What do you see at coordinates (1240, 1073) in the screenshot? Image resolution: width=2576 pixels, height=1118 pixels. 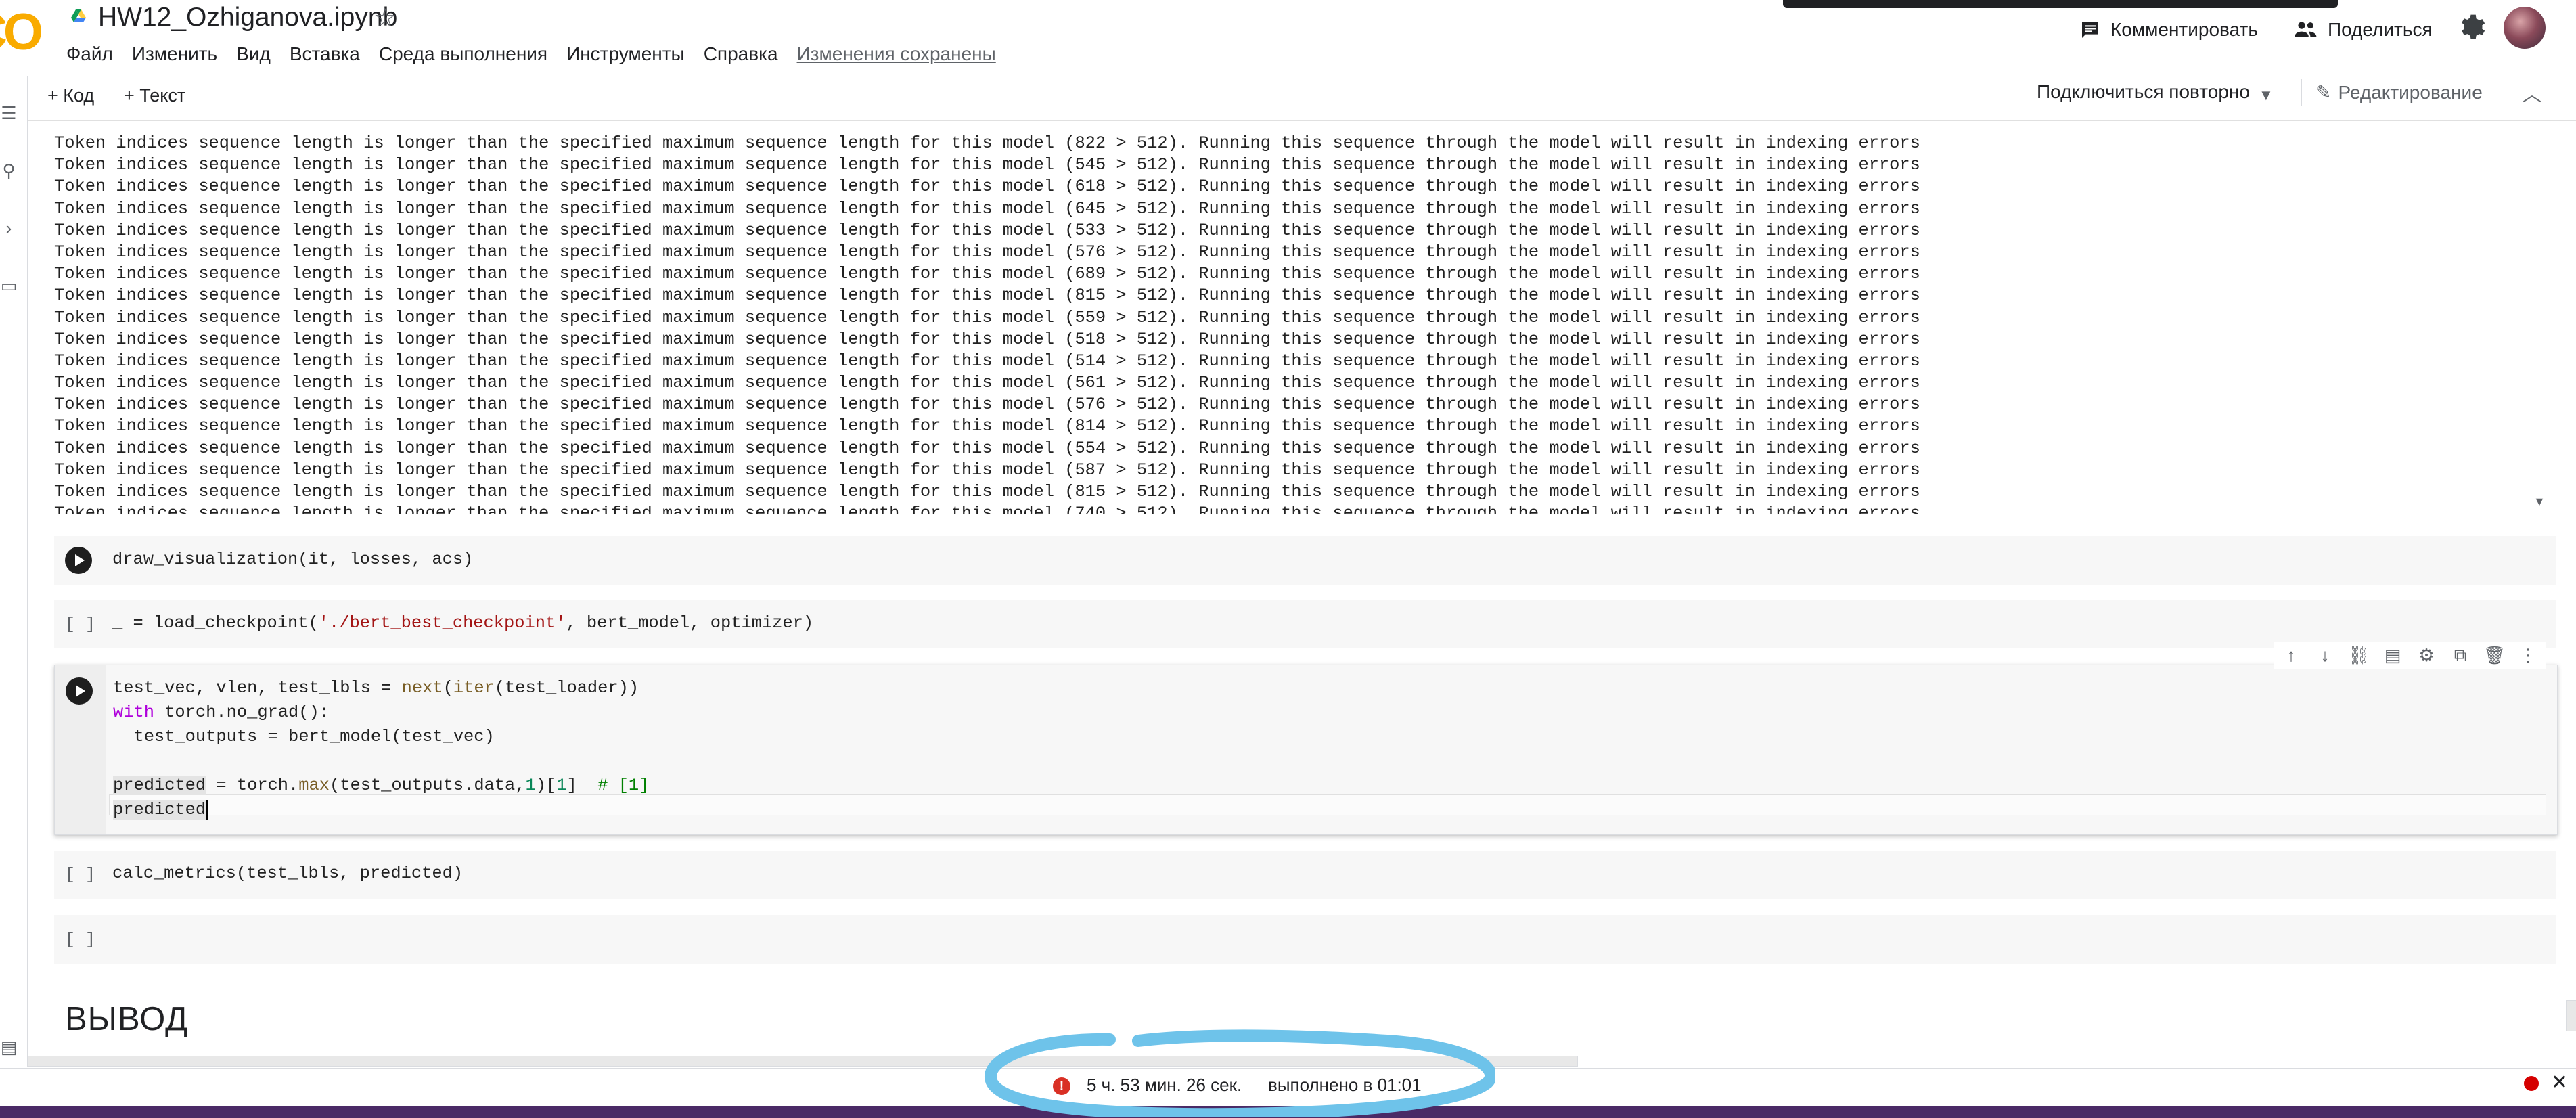 I see `highlight-annotation` at bounding box center [1240, 1073].